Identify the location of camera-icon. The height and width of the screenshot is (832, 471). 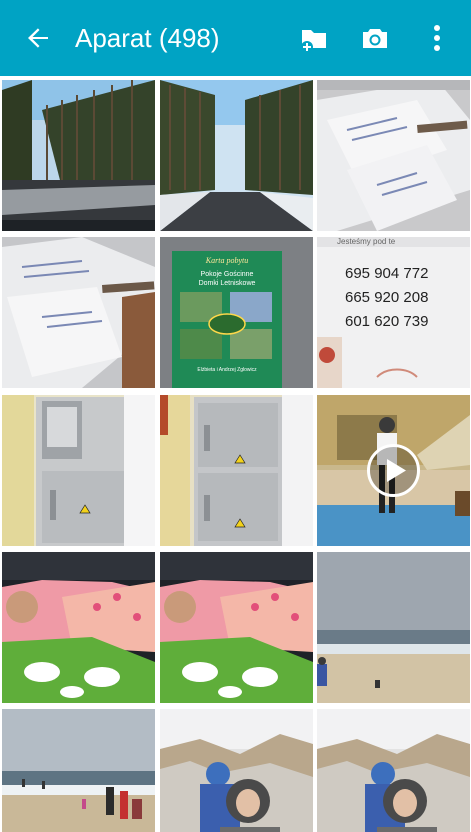
(375, 38).